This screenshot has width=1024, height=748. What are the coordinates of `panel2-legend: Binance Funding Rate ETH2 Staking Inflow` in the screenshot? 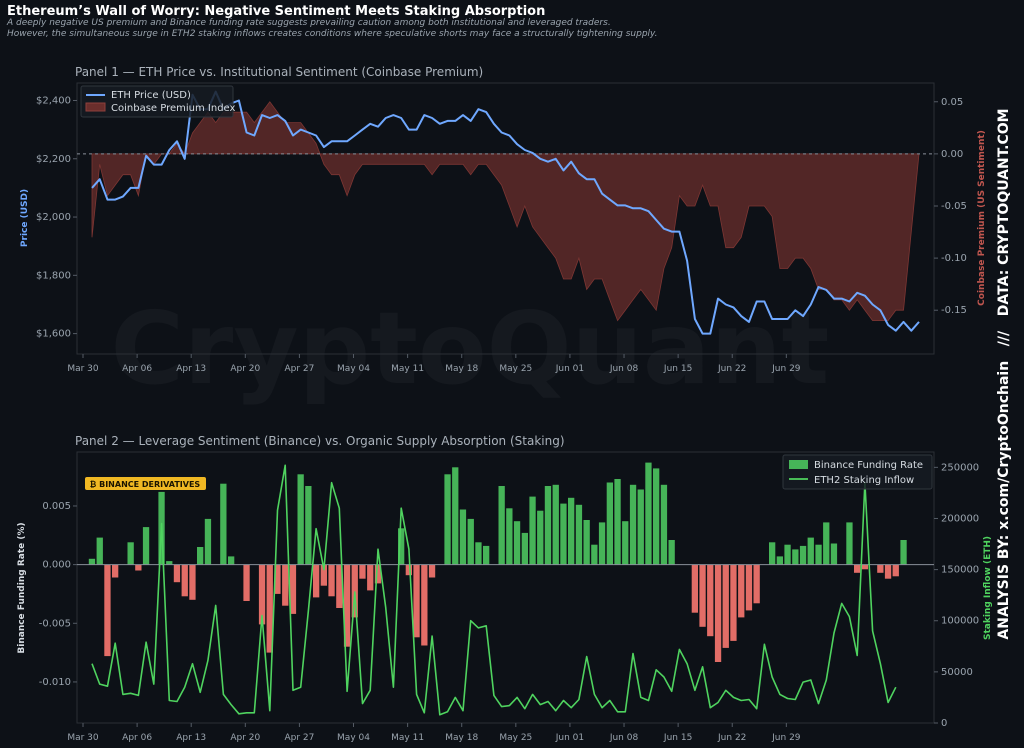 It's located at (857, 472).